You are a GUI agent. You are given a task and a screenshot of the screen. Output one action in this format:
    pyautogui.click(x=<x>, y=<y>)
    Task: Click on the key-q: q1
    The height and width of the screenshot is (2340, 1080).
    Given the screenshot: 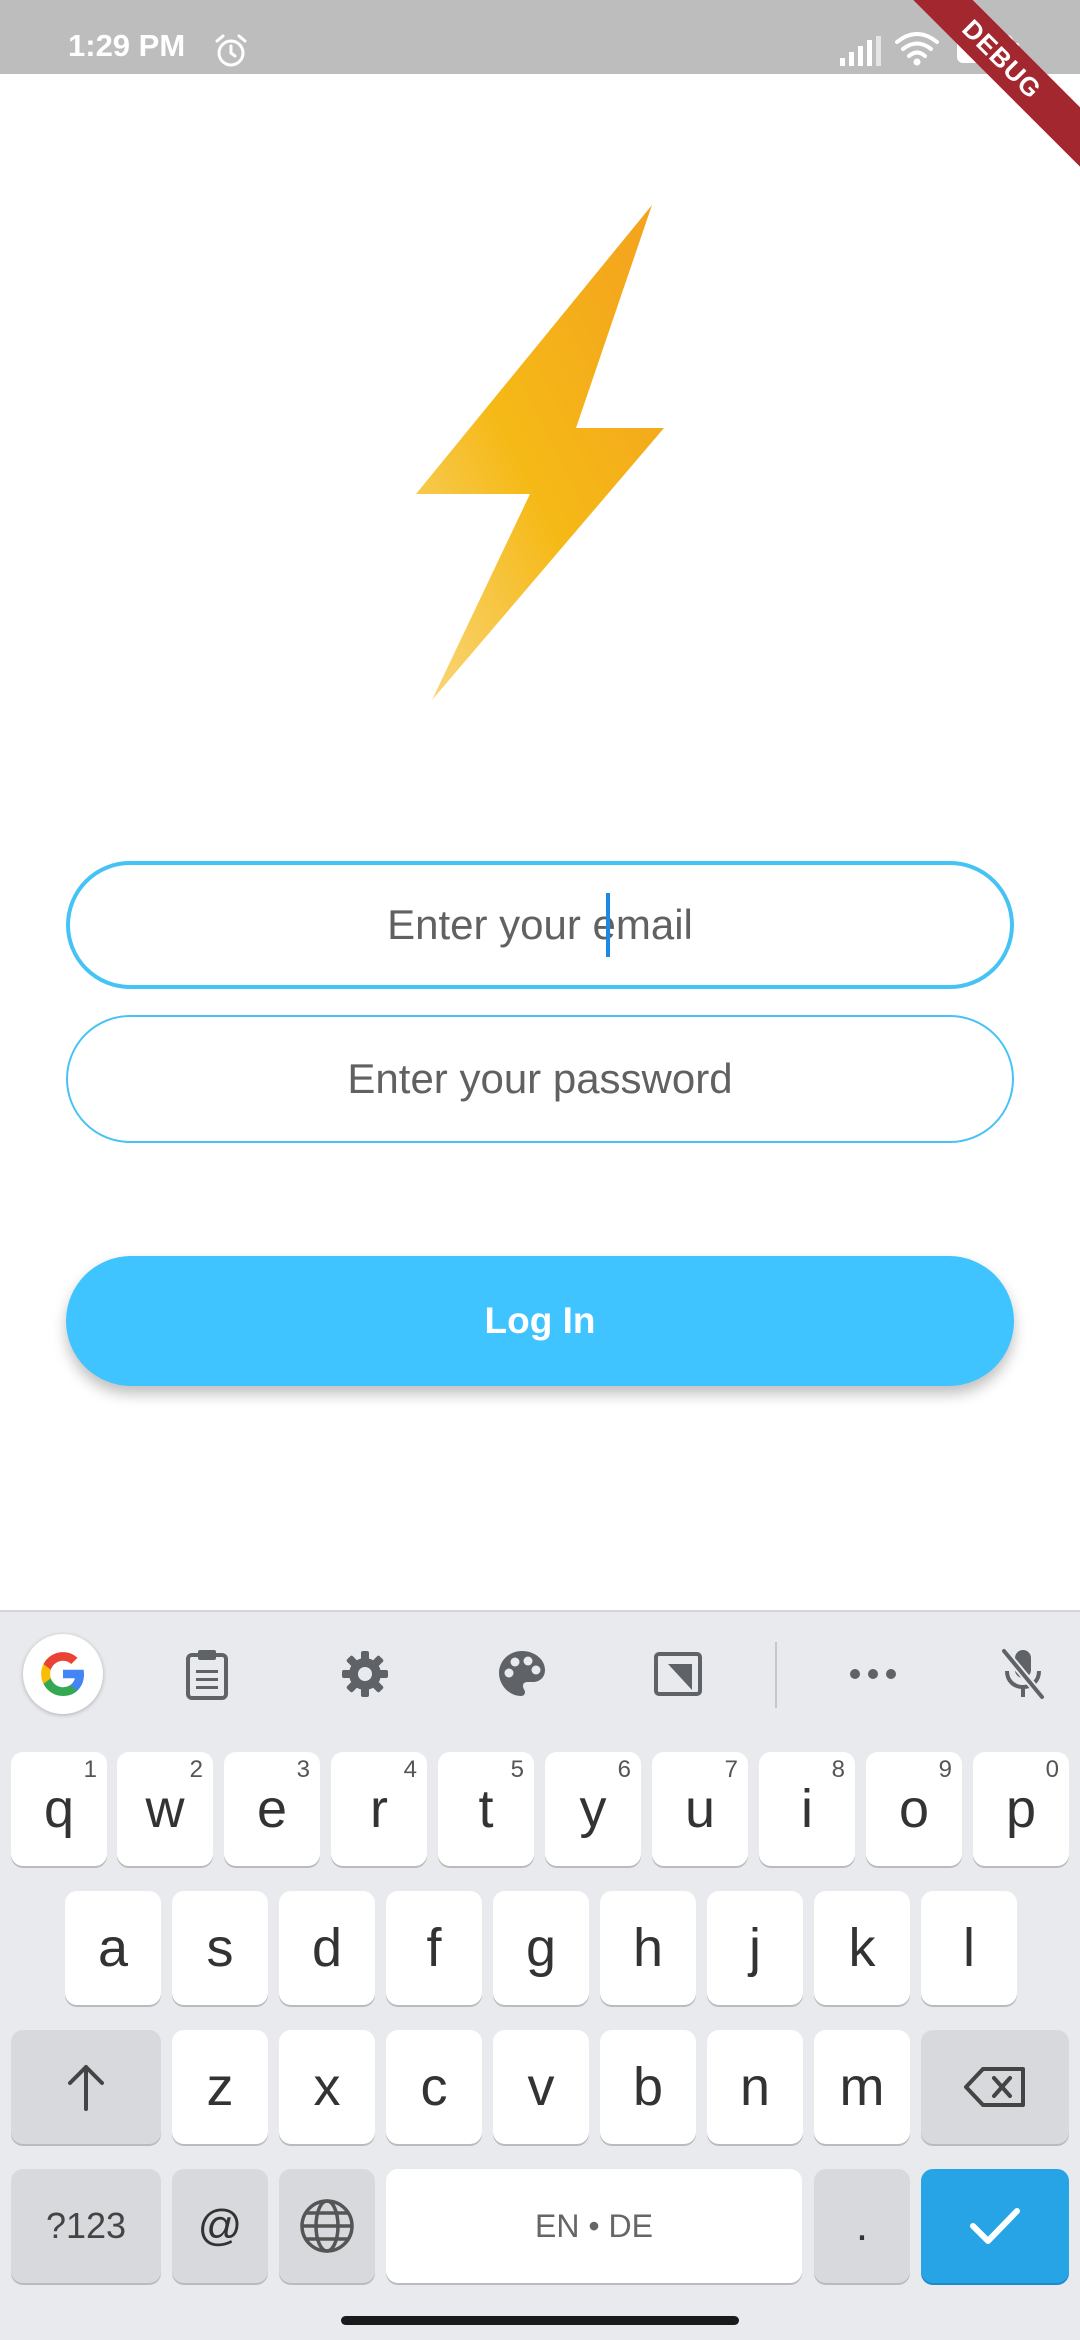 What is the action you would take?
    pyautogui.click(x=59, y=1809)
    